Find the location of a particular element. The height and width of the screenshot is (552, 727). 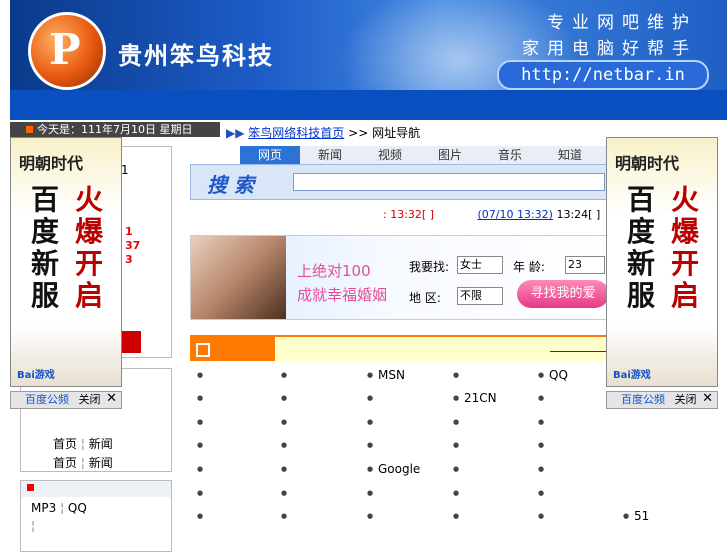

ad-line-1: 上绝对100 is located at coordinates (334, 271).